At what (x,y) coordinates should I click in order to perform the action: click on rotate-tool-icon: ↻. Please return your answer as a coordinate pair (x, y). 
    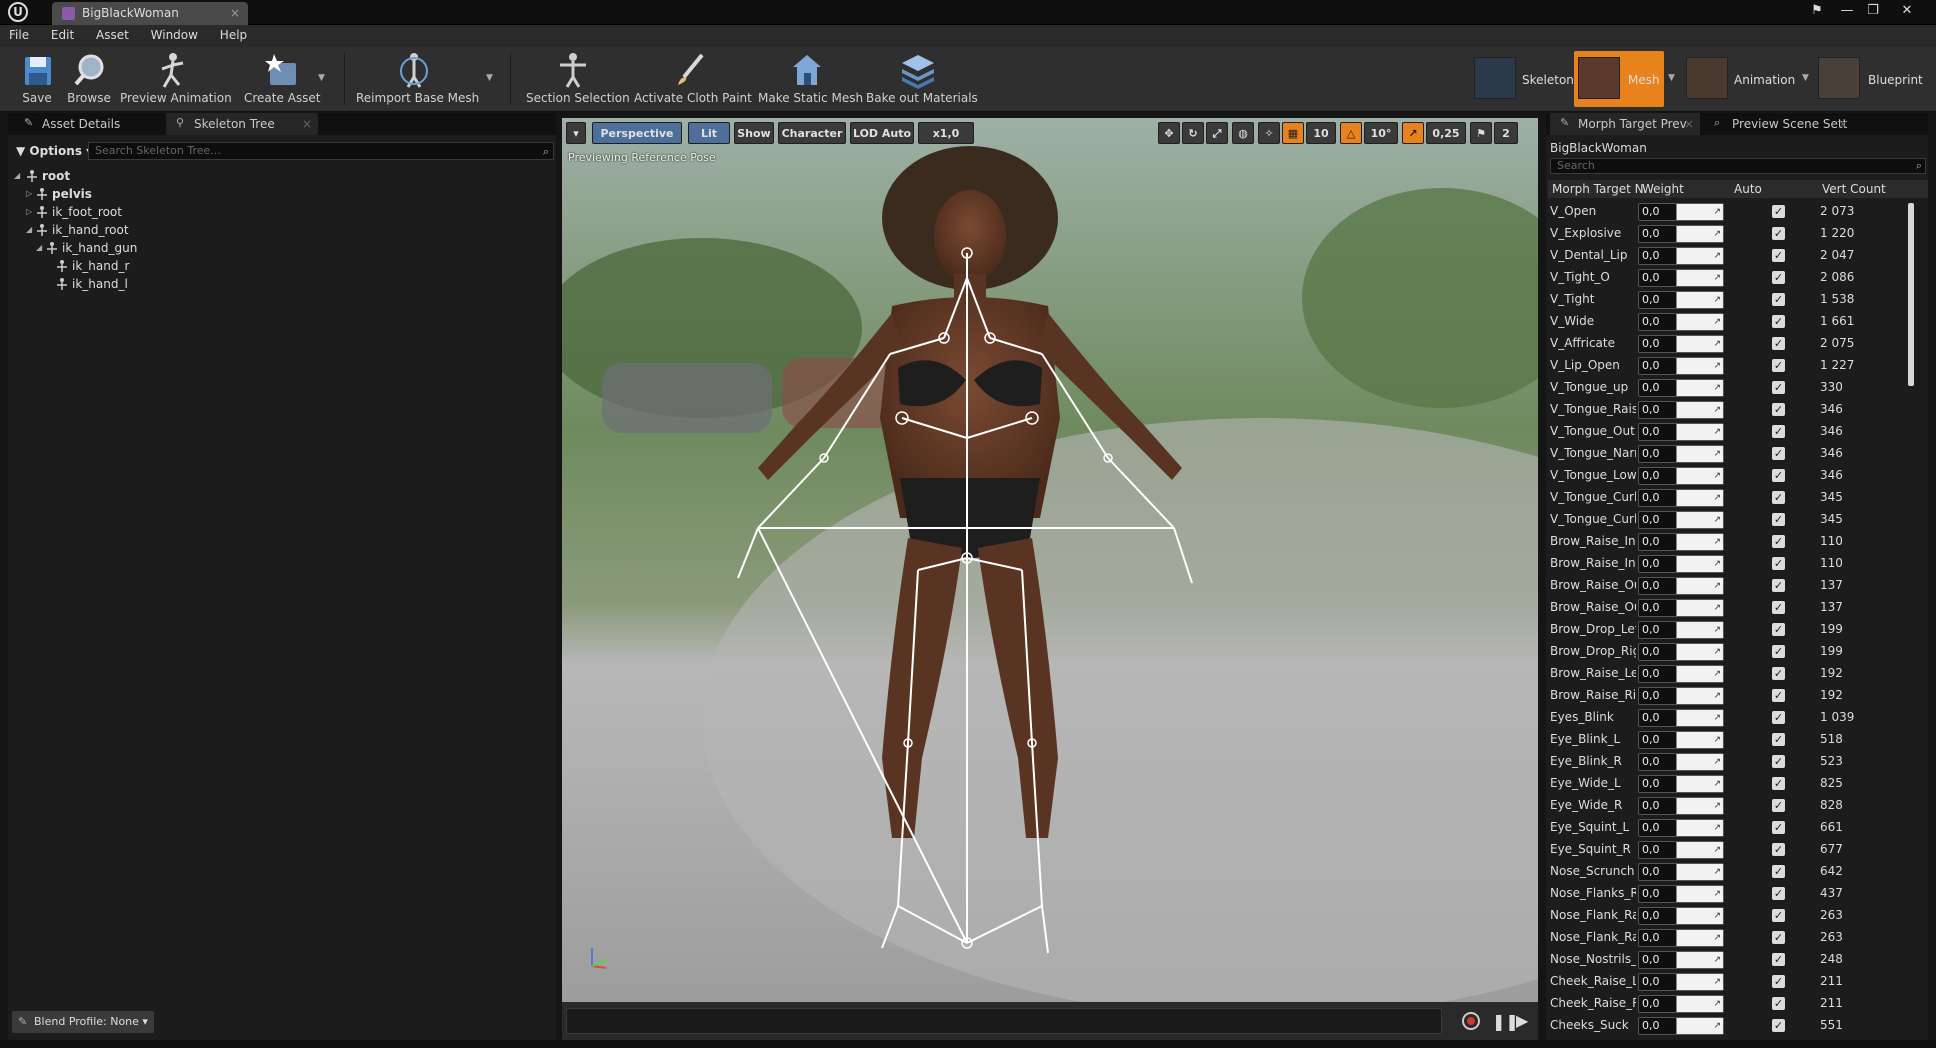
    Looking at the image, I should click on (1193, 133).